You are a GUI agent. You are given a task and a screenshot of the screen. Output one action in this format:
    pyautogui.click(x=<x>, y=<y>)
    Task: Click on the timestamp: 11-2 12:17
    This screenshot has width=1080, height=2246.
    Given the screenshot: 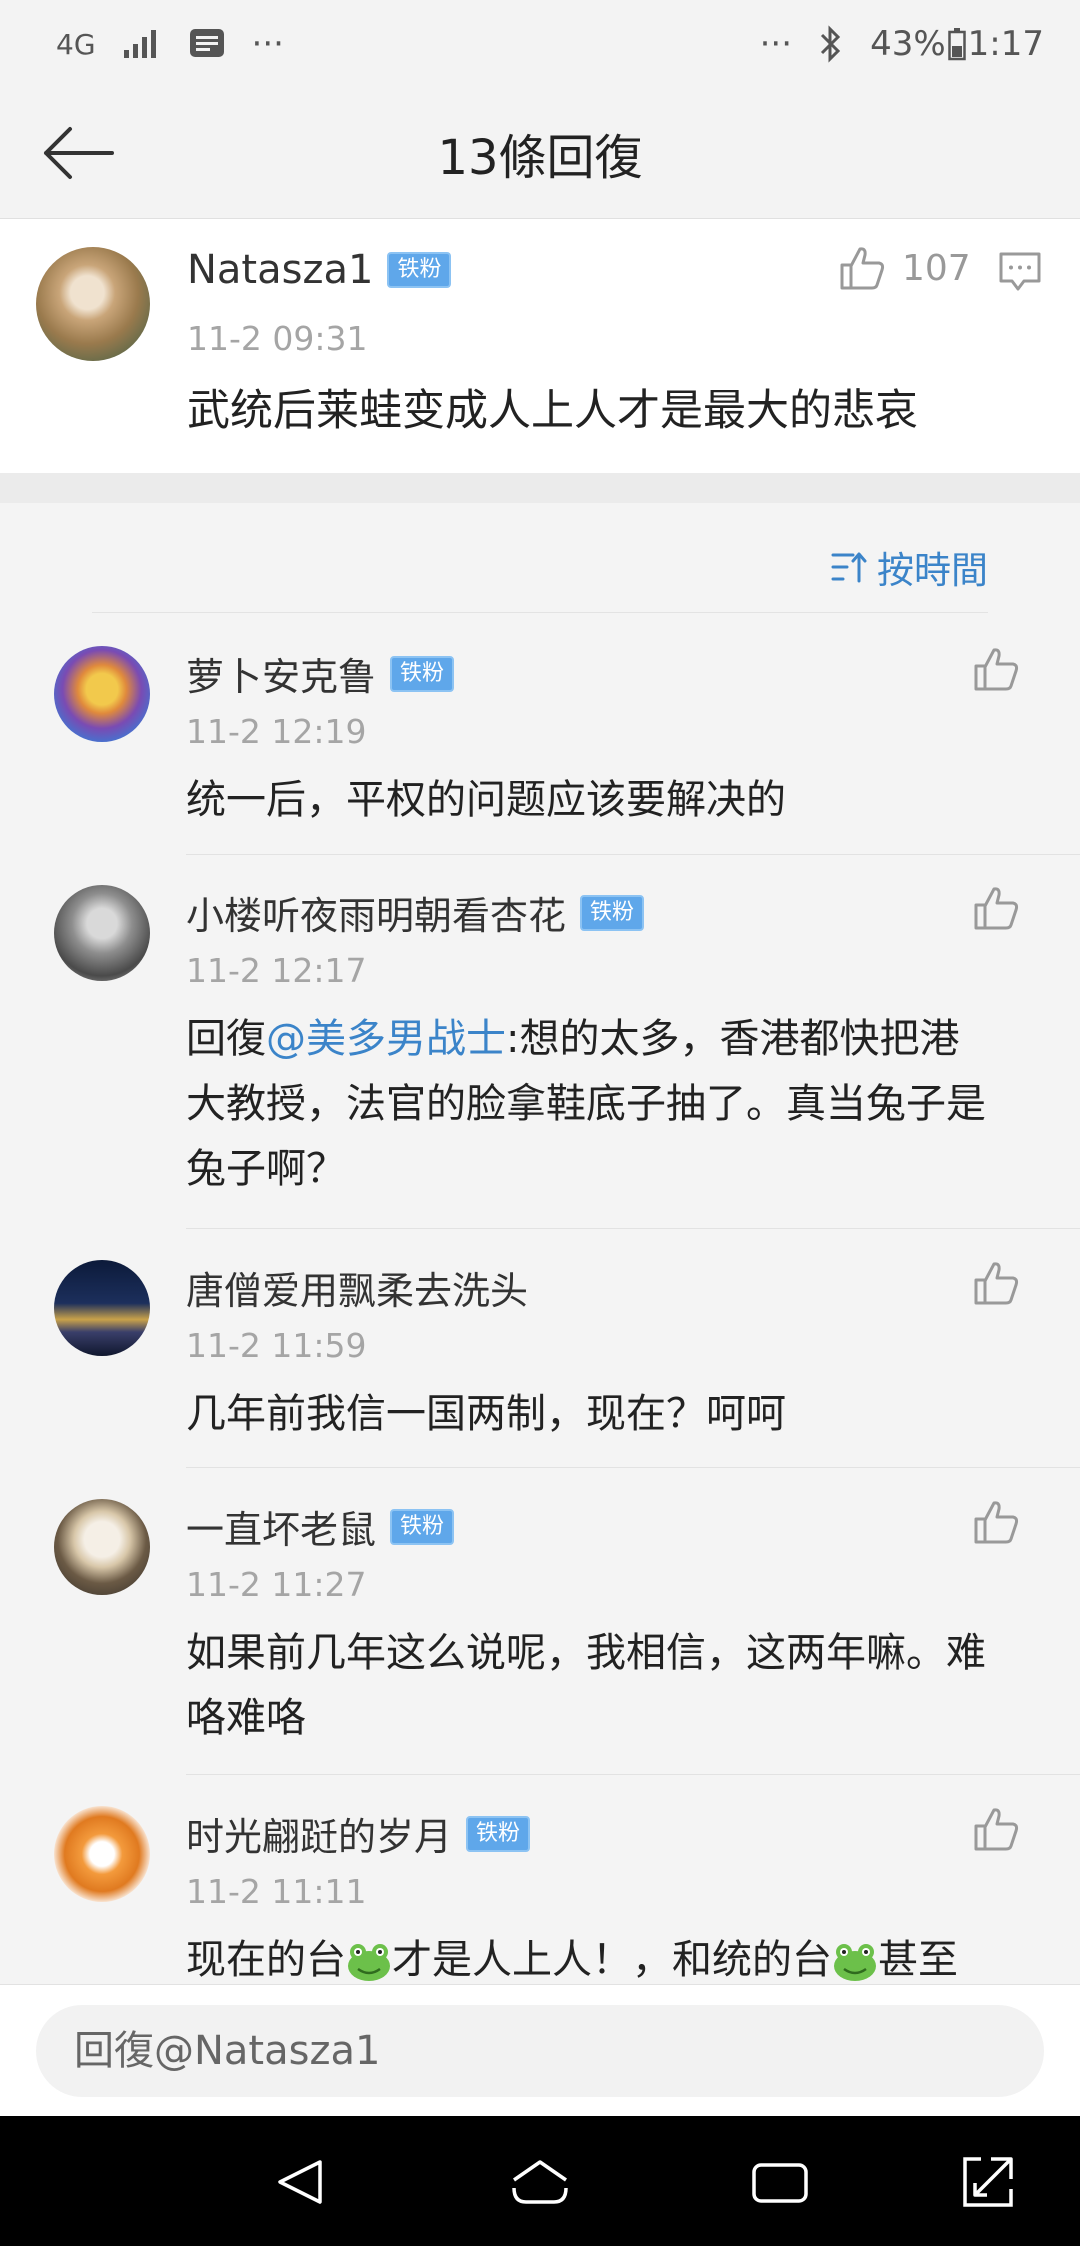 What is the action you would take?
    pyautogui.click(x=276, y=970)
    